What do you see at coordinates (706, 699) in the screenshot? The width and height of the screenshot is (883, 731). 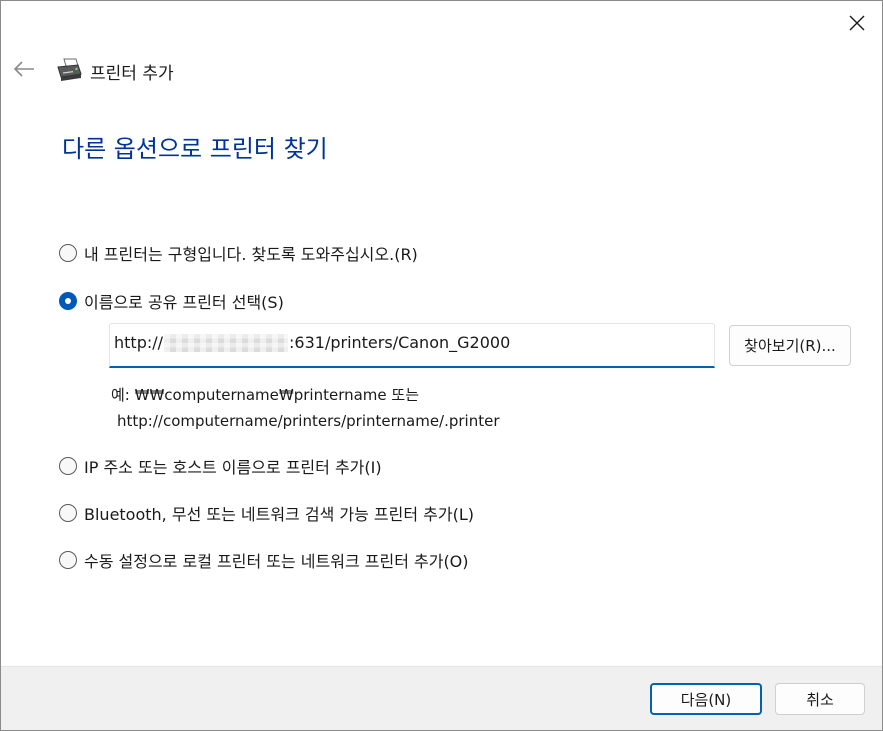 I see `next-button: 다음(N)` at bounding box center [706, 699].